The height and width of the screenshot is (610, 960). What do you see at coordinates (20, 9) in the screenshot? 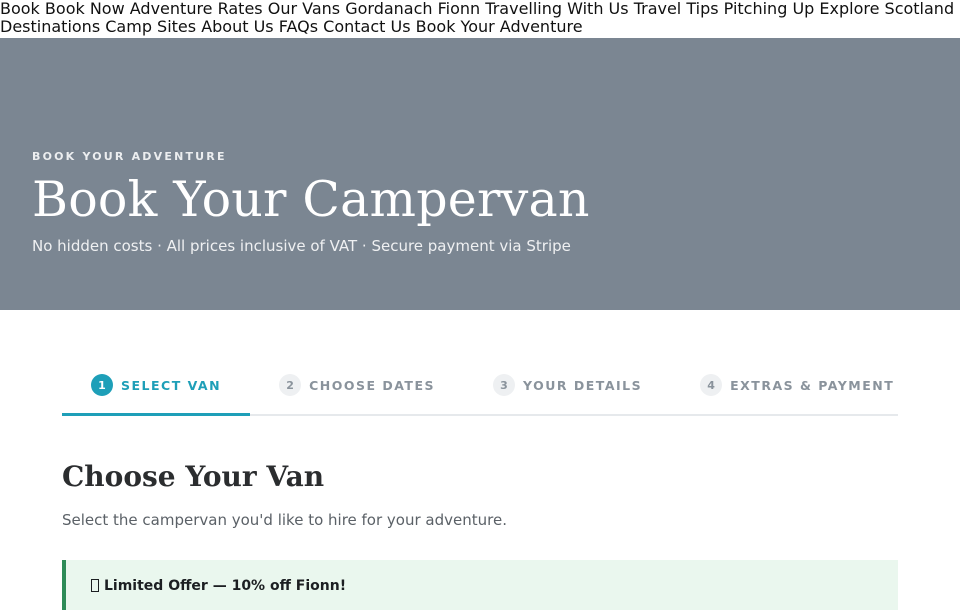
I see `nav-link-book: Book` at bounding box center [20, 9].